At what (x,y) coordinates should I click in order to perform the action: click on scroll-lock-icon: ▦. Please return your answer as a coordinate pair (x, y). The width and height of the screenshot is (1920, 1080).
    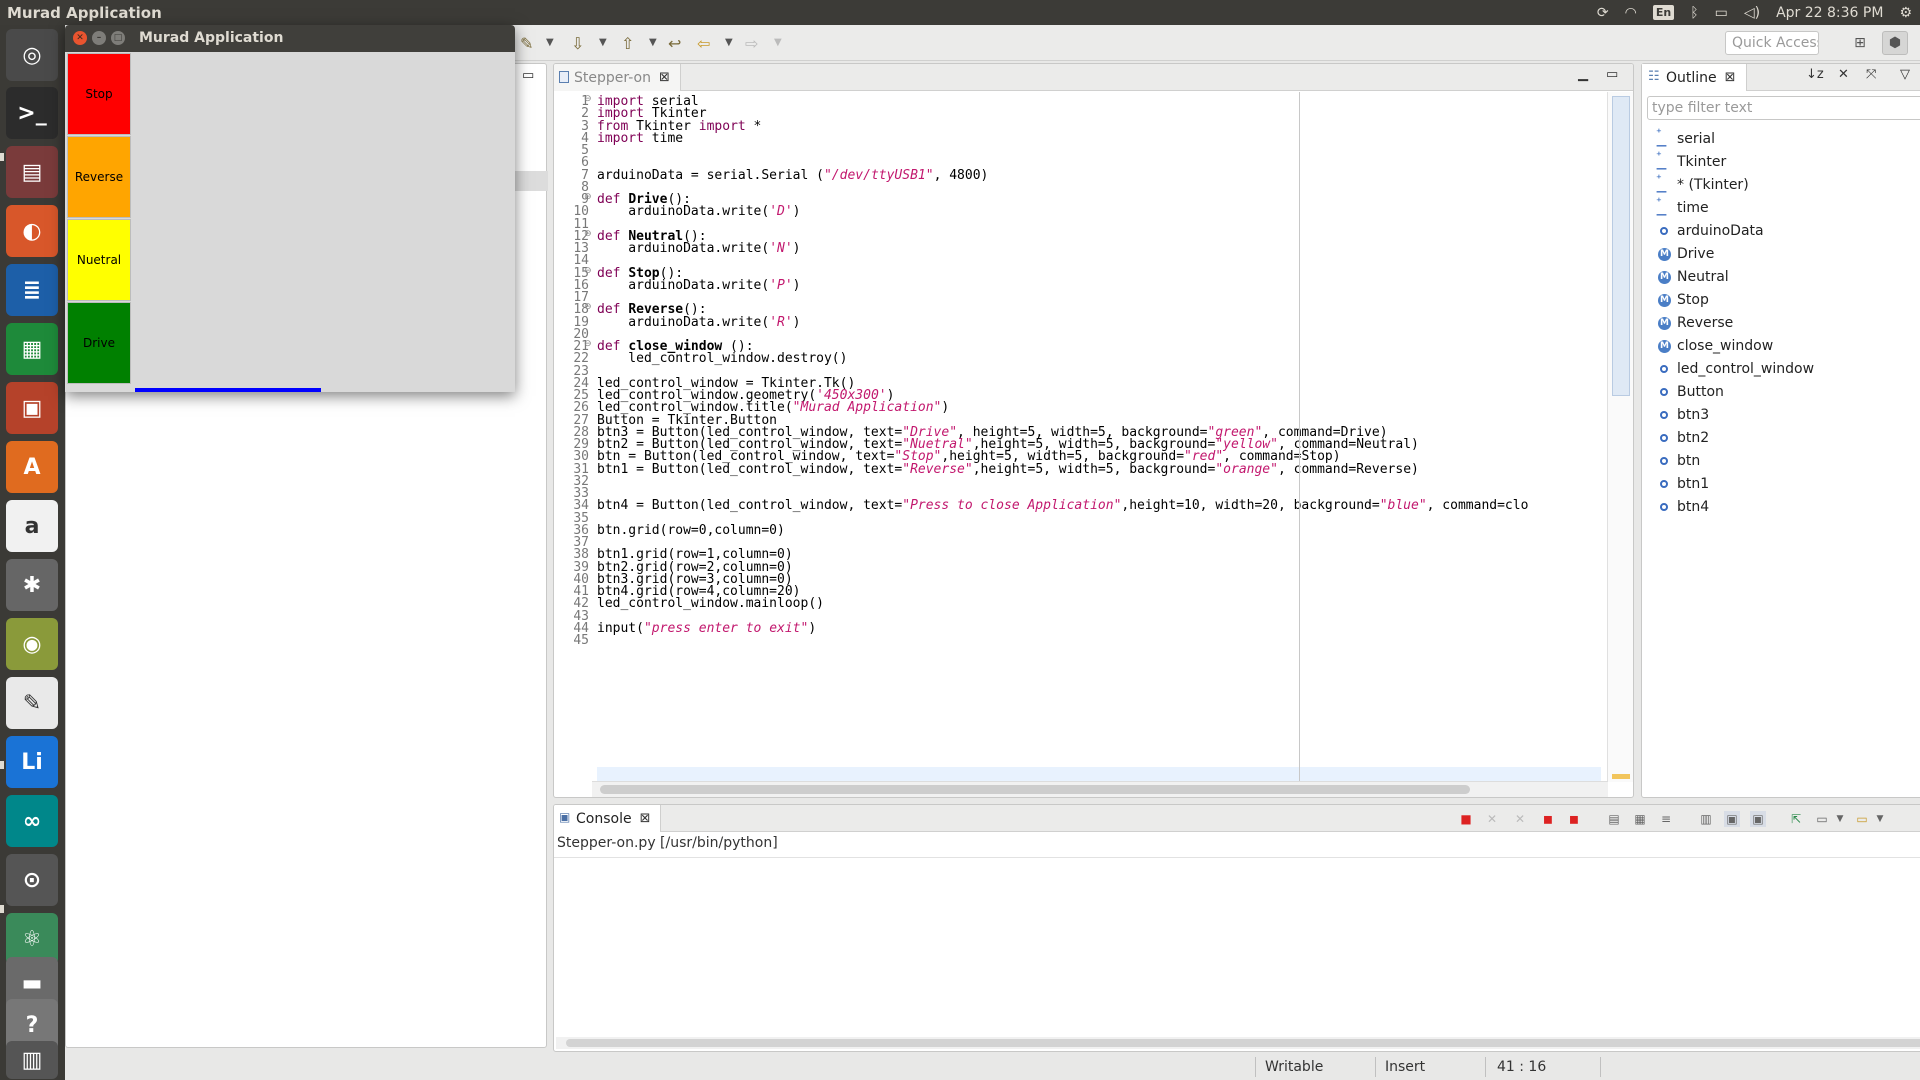
    Looking at the image, I should click on (1640, 819).